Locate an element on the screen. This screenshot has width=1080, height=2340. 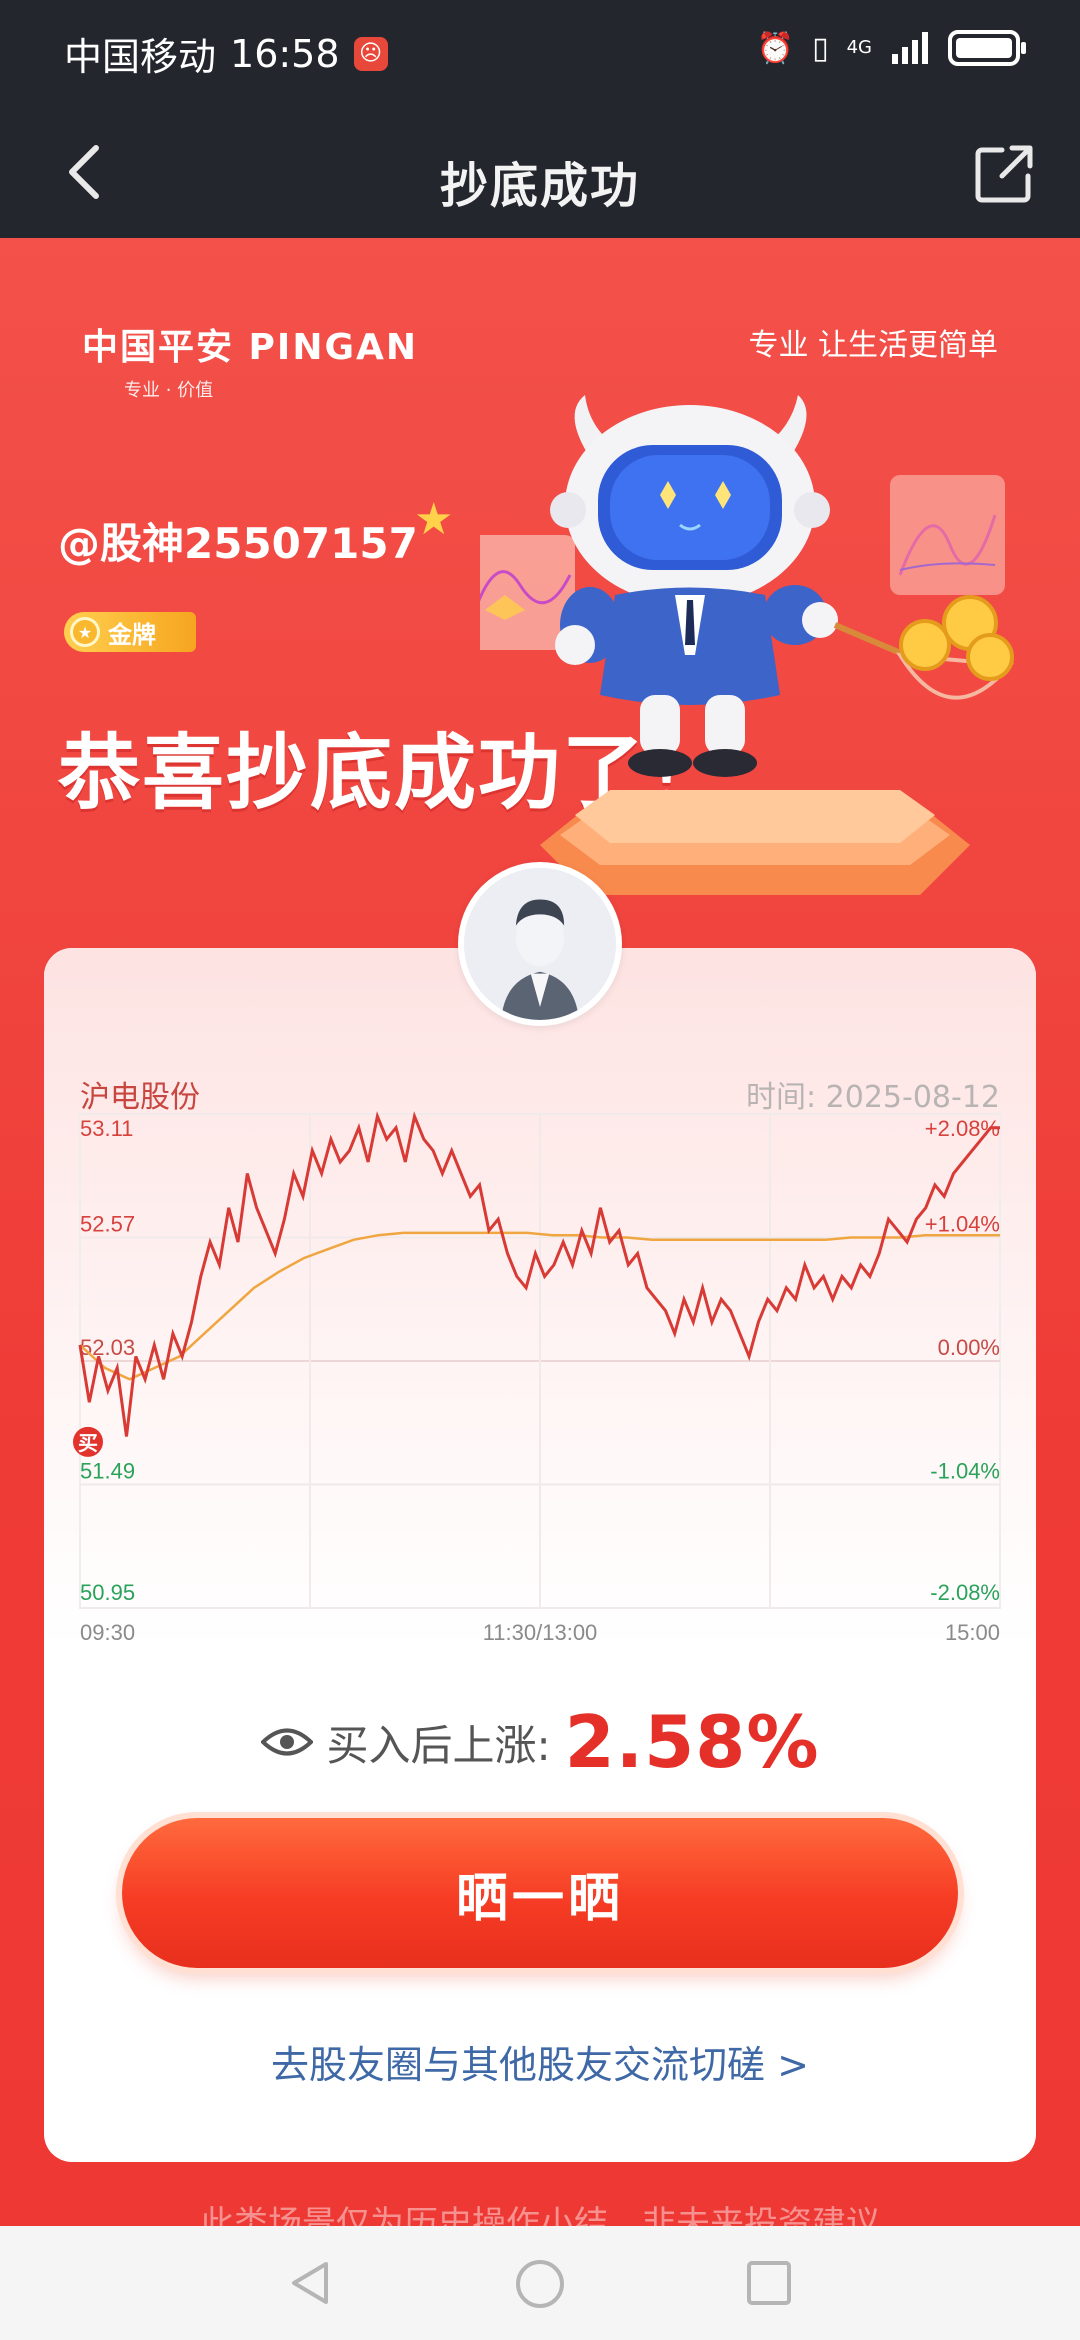
stock-name: 沪电股份 is located at coordinates (140, 1097).